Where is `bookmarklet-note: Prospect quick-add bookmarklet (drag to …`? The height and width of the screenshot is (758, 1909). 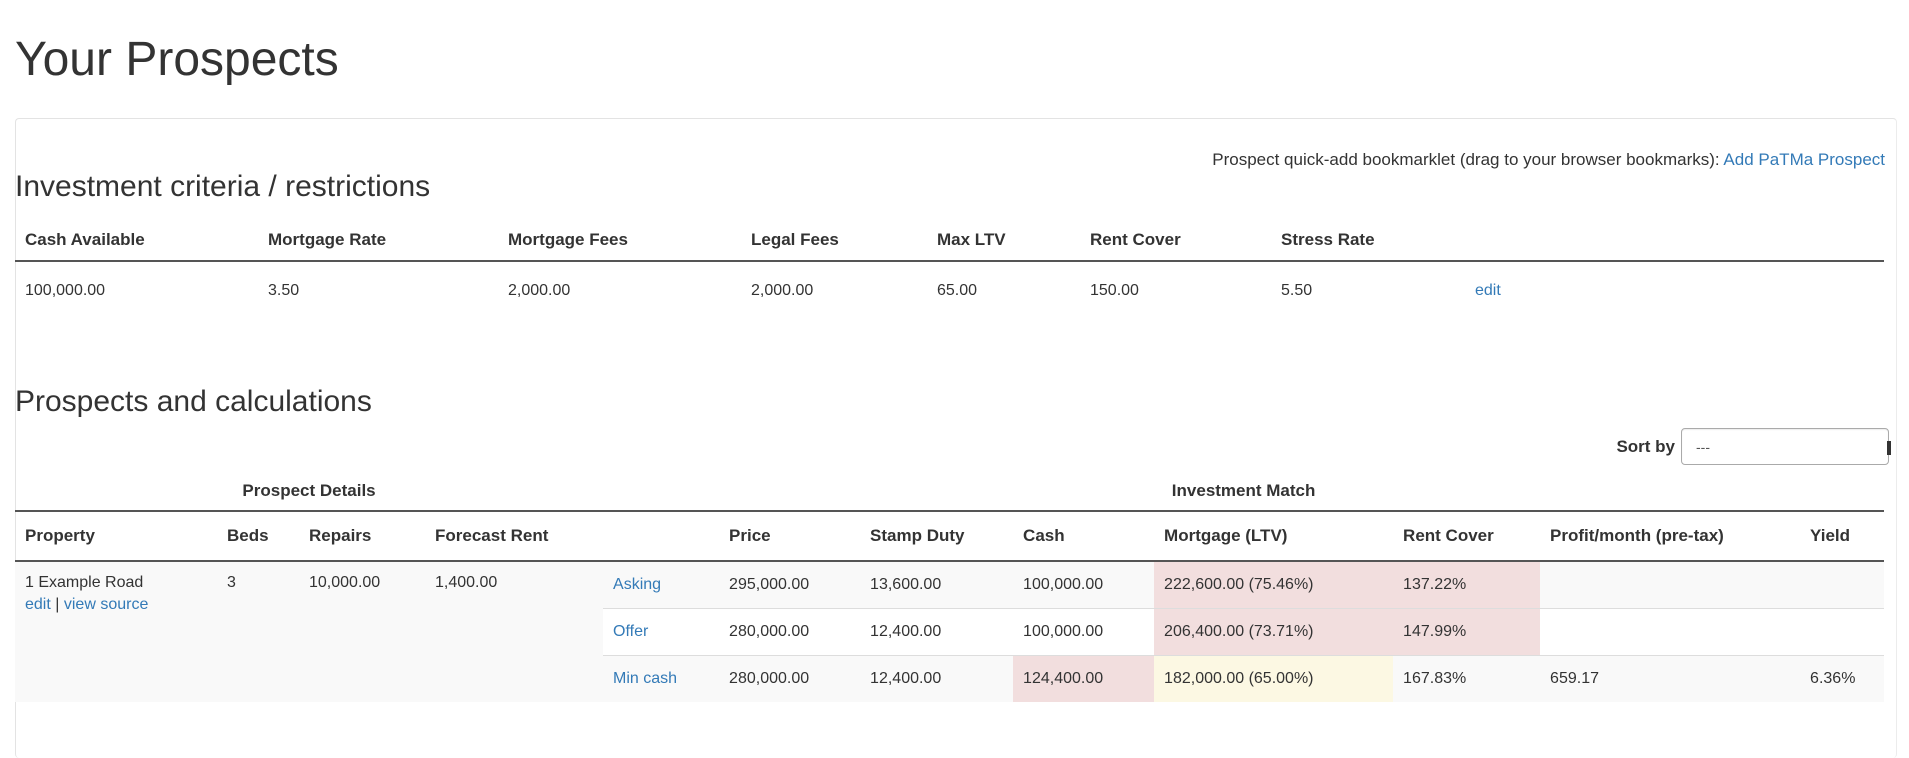
bookmarklet-note: Prospect quick-add bookmarklet (drag to … is located at coordinates (1548, 160).